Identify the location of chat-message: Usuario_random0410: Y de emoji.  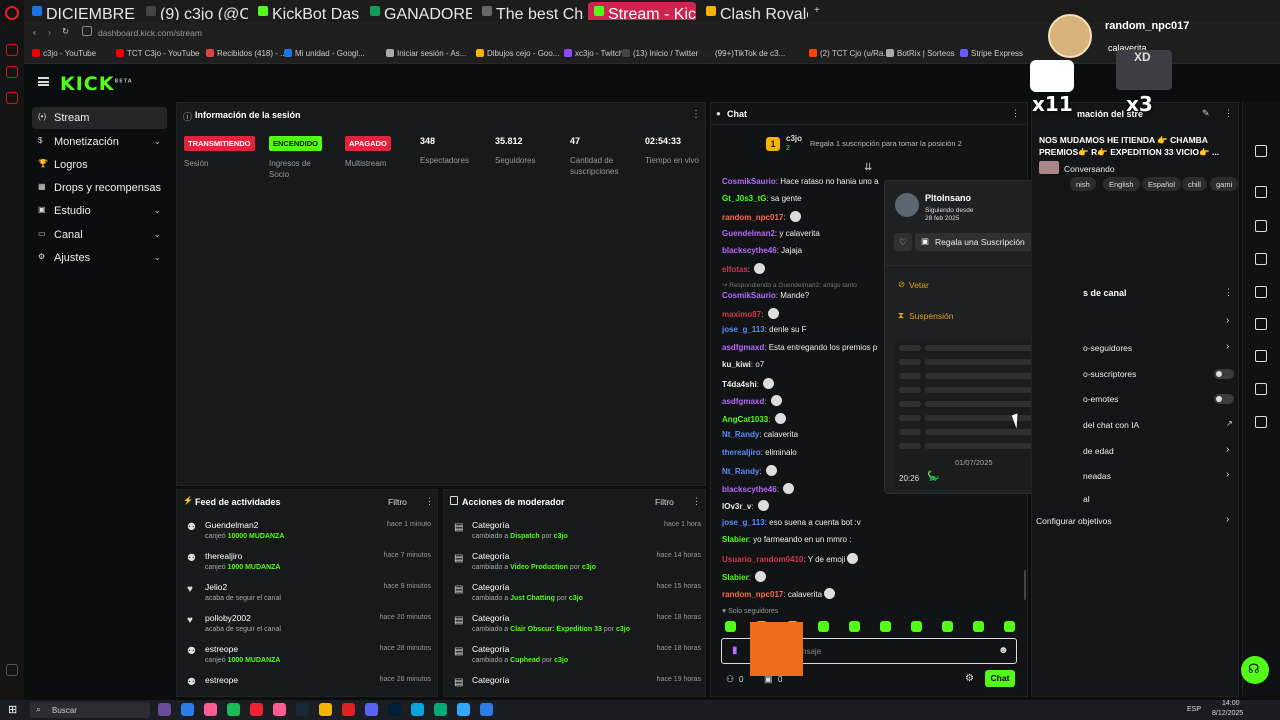
(790, 558).